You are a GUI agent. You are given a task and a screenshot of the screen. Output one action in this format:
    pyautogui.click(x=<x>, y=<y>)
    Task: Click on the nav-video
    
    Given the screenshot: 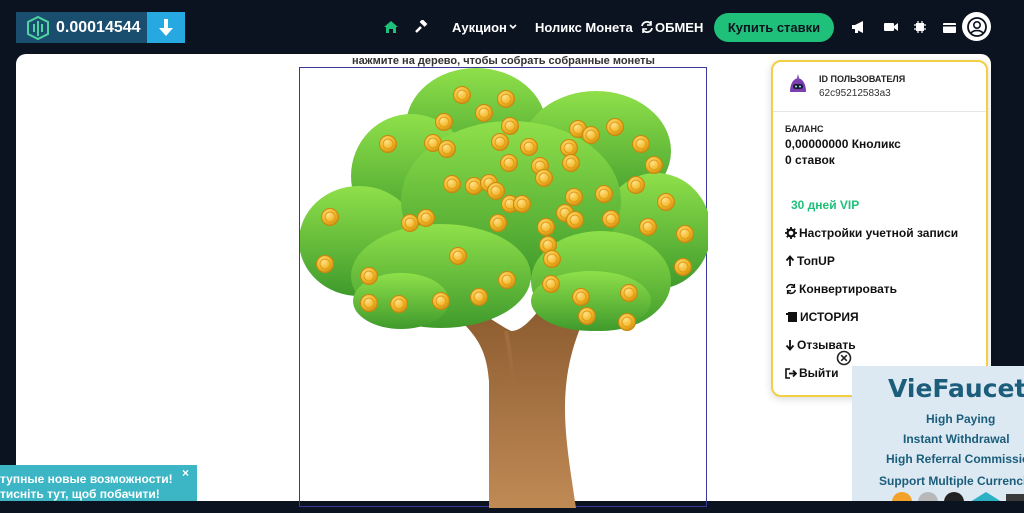 What is the action you would take?
    pyautogui.click(x=891, y=27)
    